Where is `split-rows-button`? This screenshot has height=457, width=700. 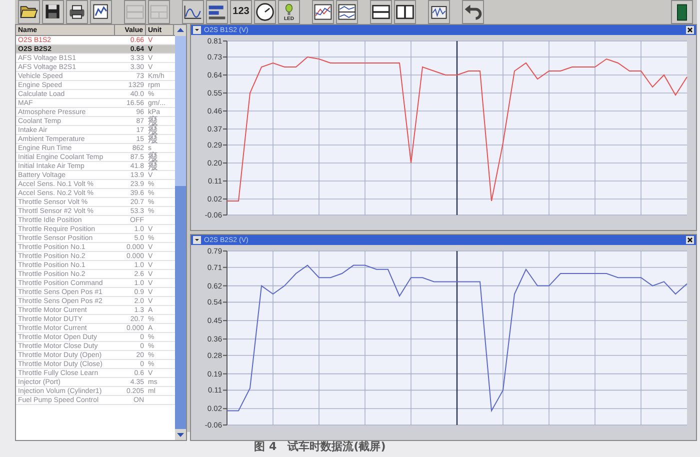
split-rows-button is located at coordinates (381, 12).